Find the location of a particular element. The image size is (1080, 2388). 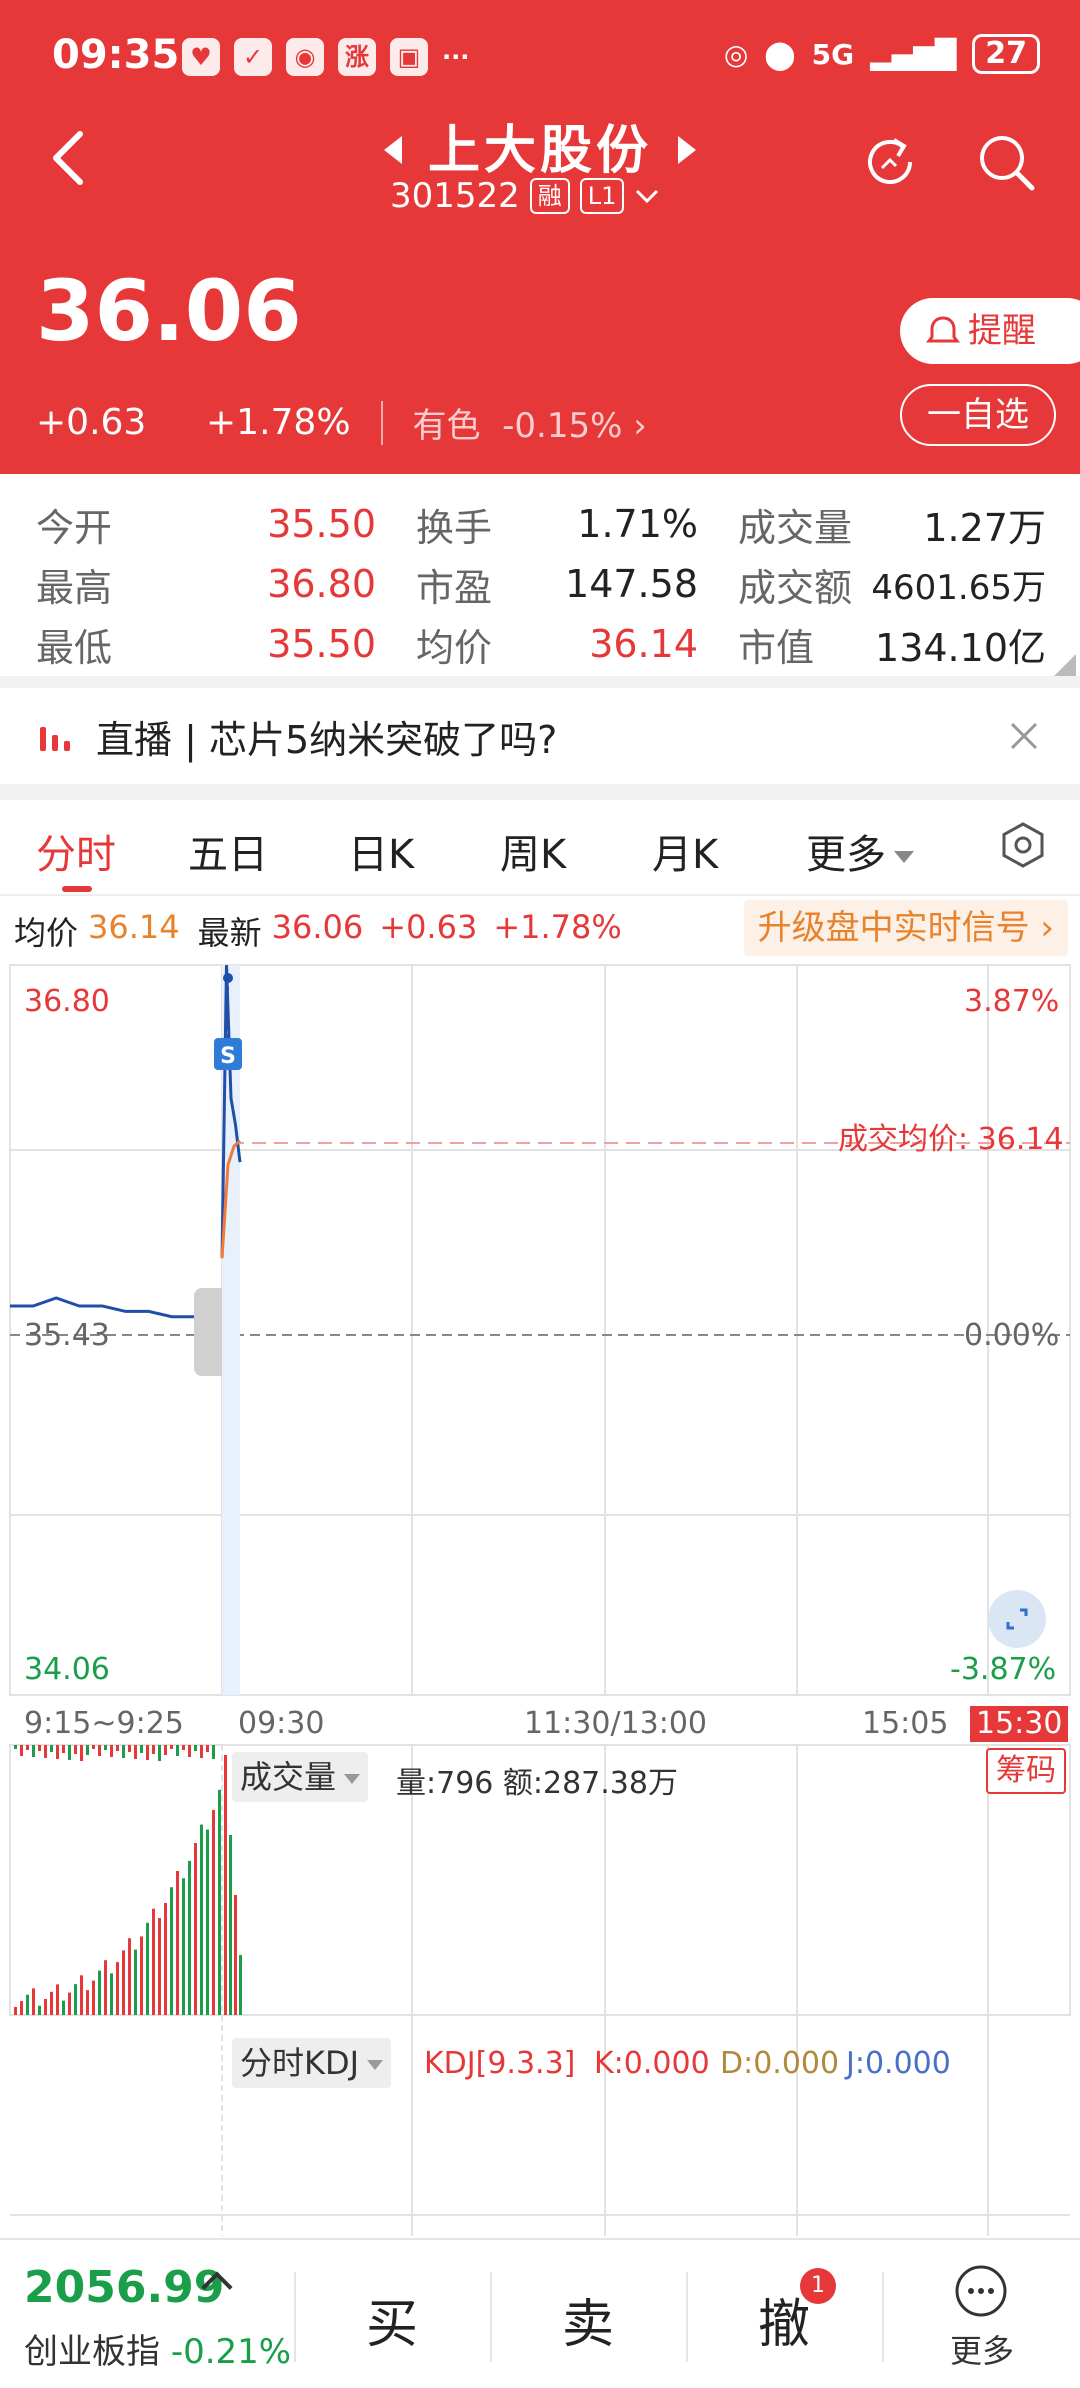

expand-stats-icon is located at coordinates (1065, 665).